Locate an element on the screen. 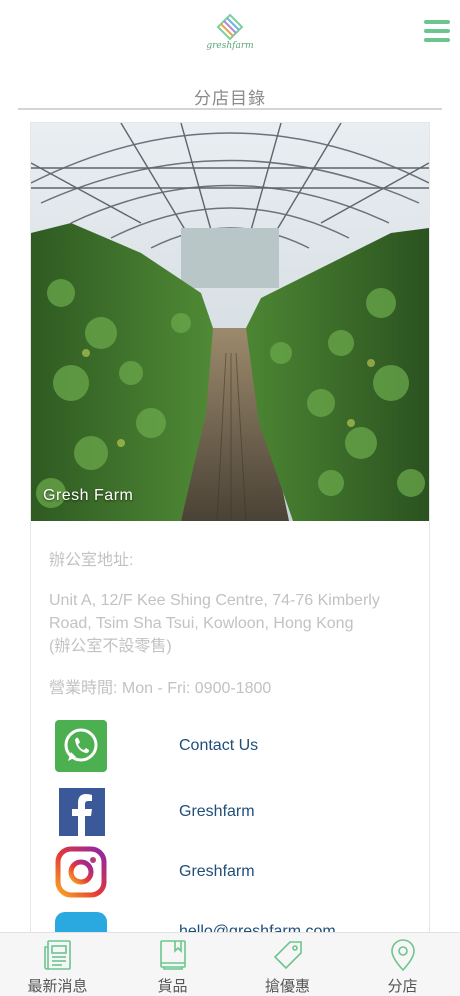  book-icon is located at coordinates (172, 955).